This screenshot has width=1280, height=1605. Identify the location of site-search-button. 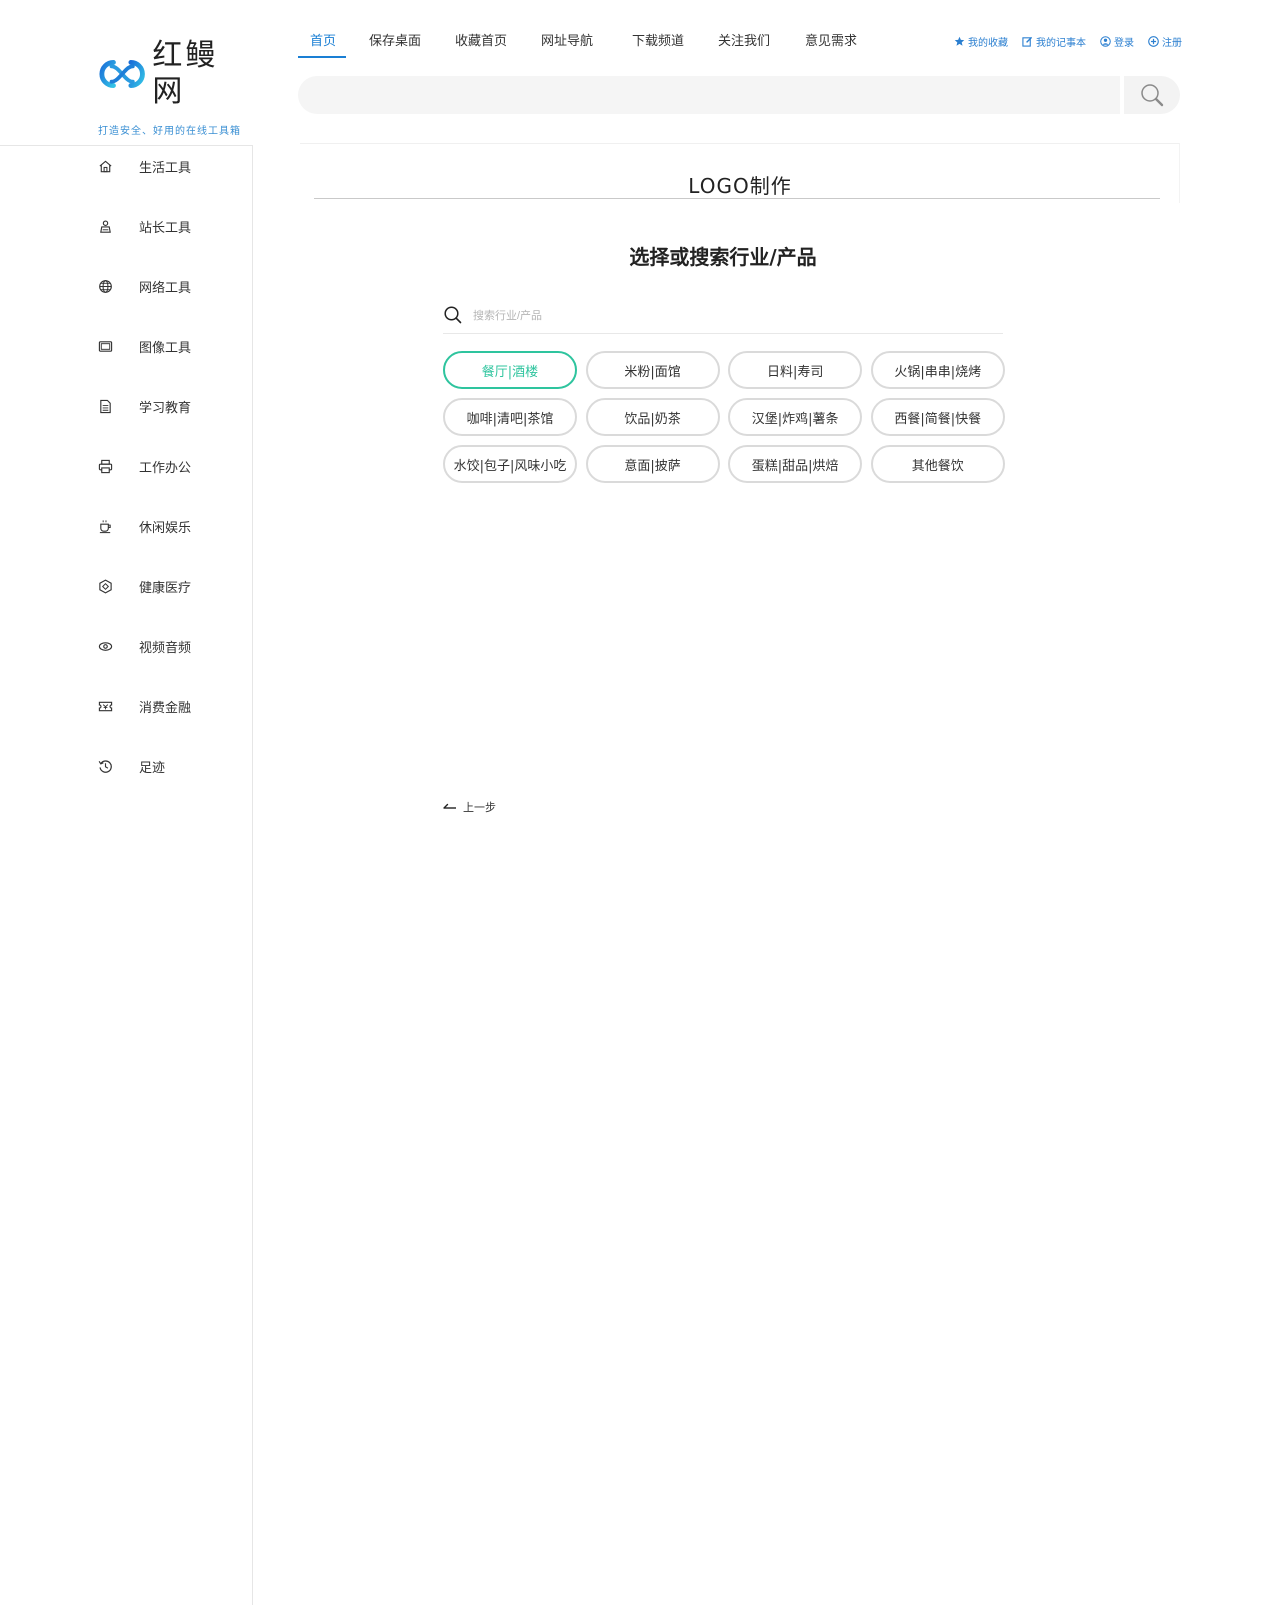
(1152, 95).